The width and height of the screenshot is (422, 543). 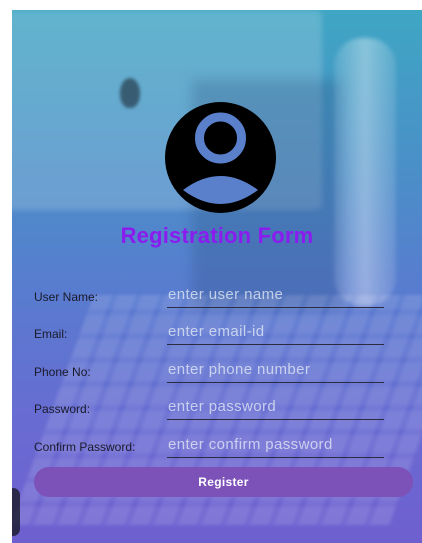 I want to click on email-input, so click(x=275, y=332).